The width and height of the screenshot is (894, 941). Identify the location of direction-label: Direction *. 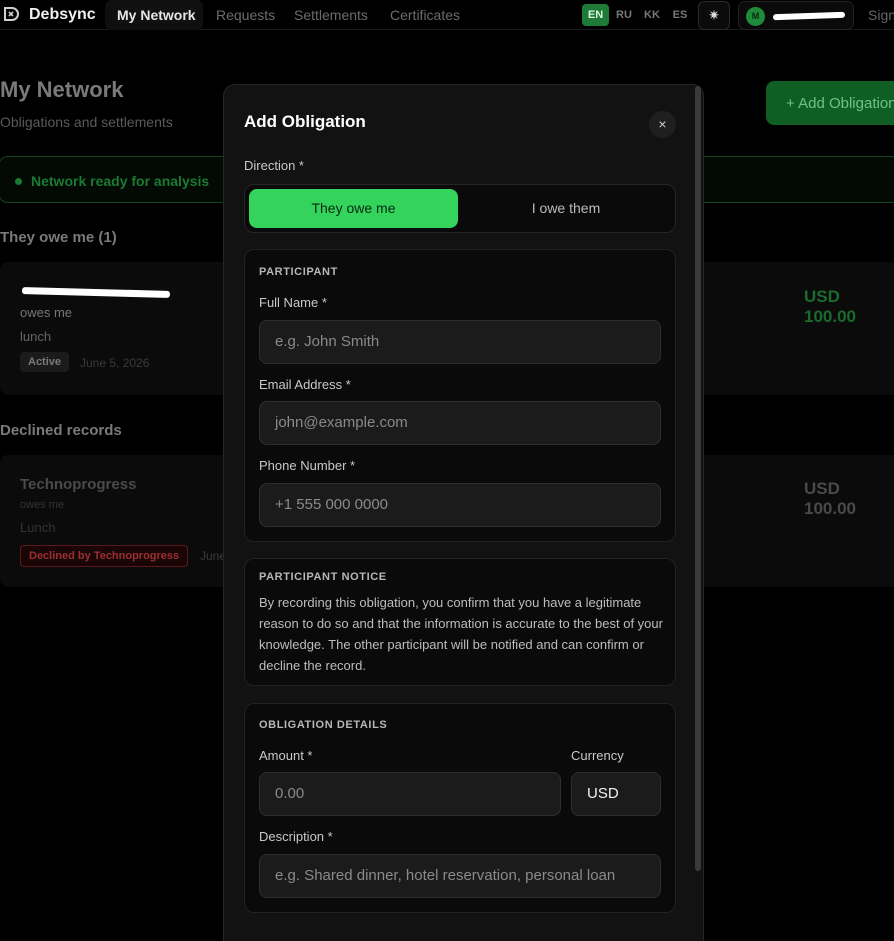
(274, 165).